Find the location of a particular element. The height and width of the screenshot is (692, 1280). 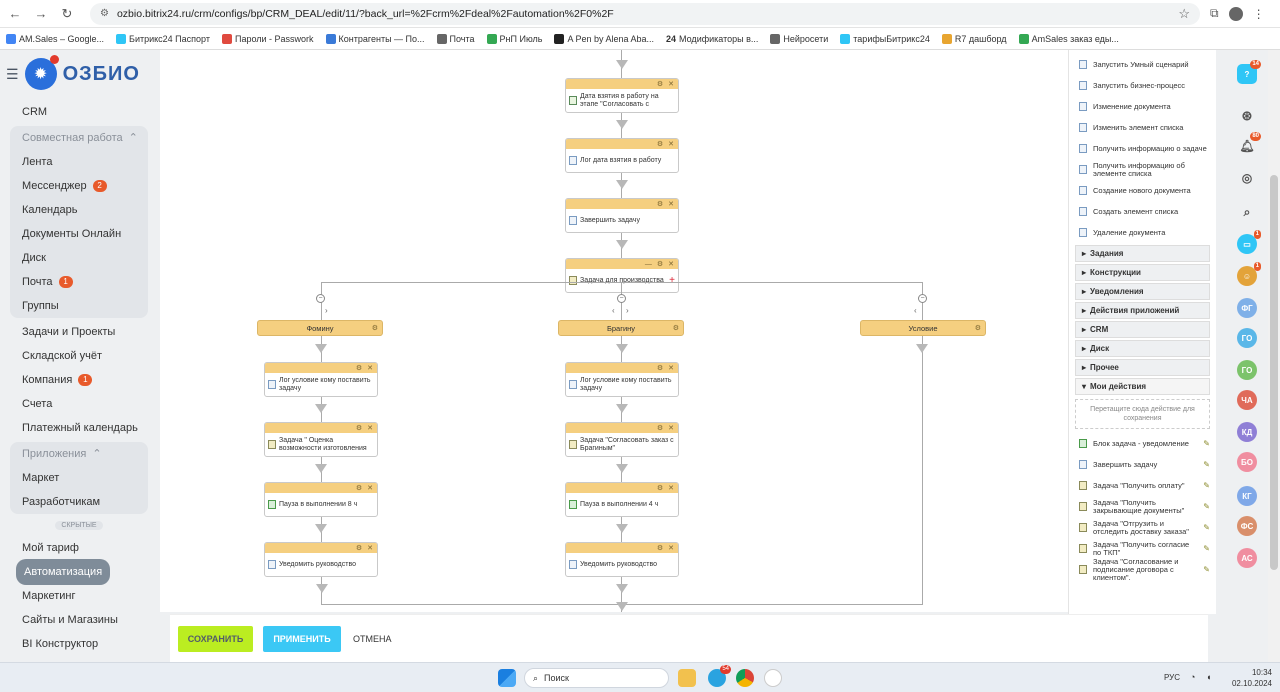

menu-item-bi: BI Конструктор is located at coordinates (79, 644).